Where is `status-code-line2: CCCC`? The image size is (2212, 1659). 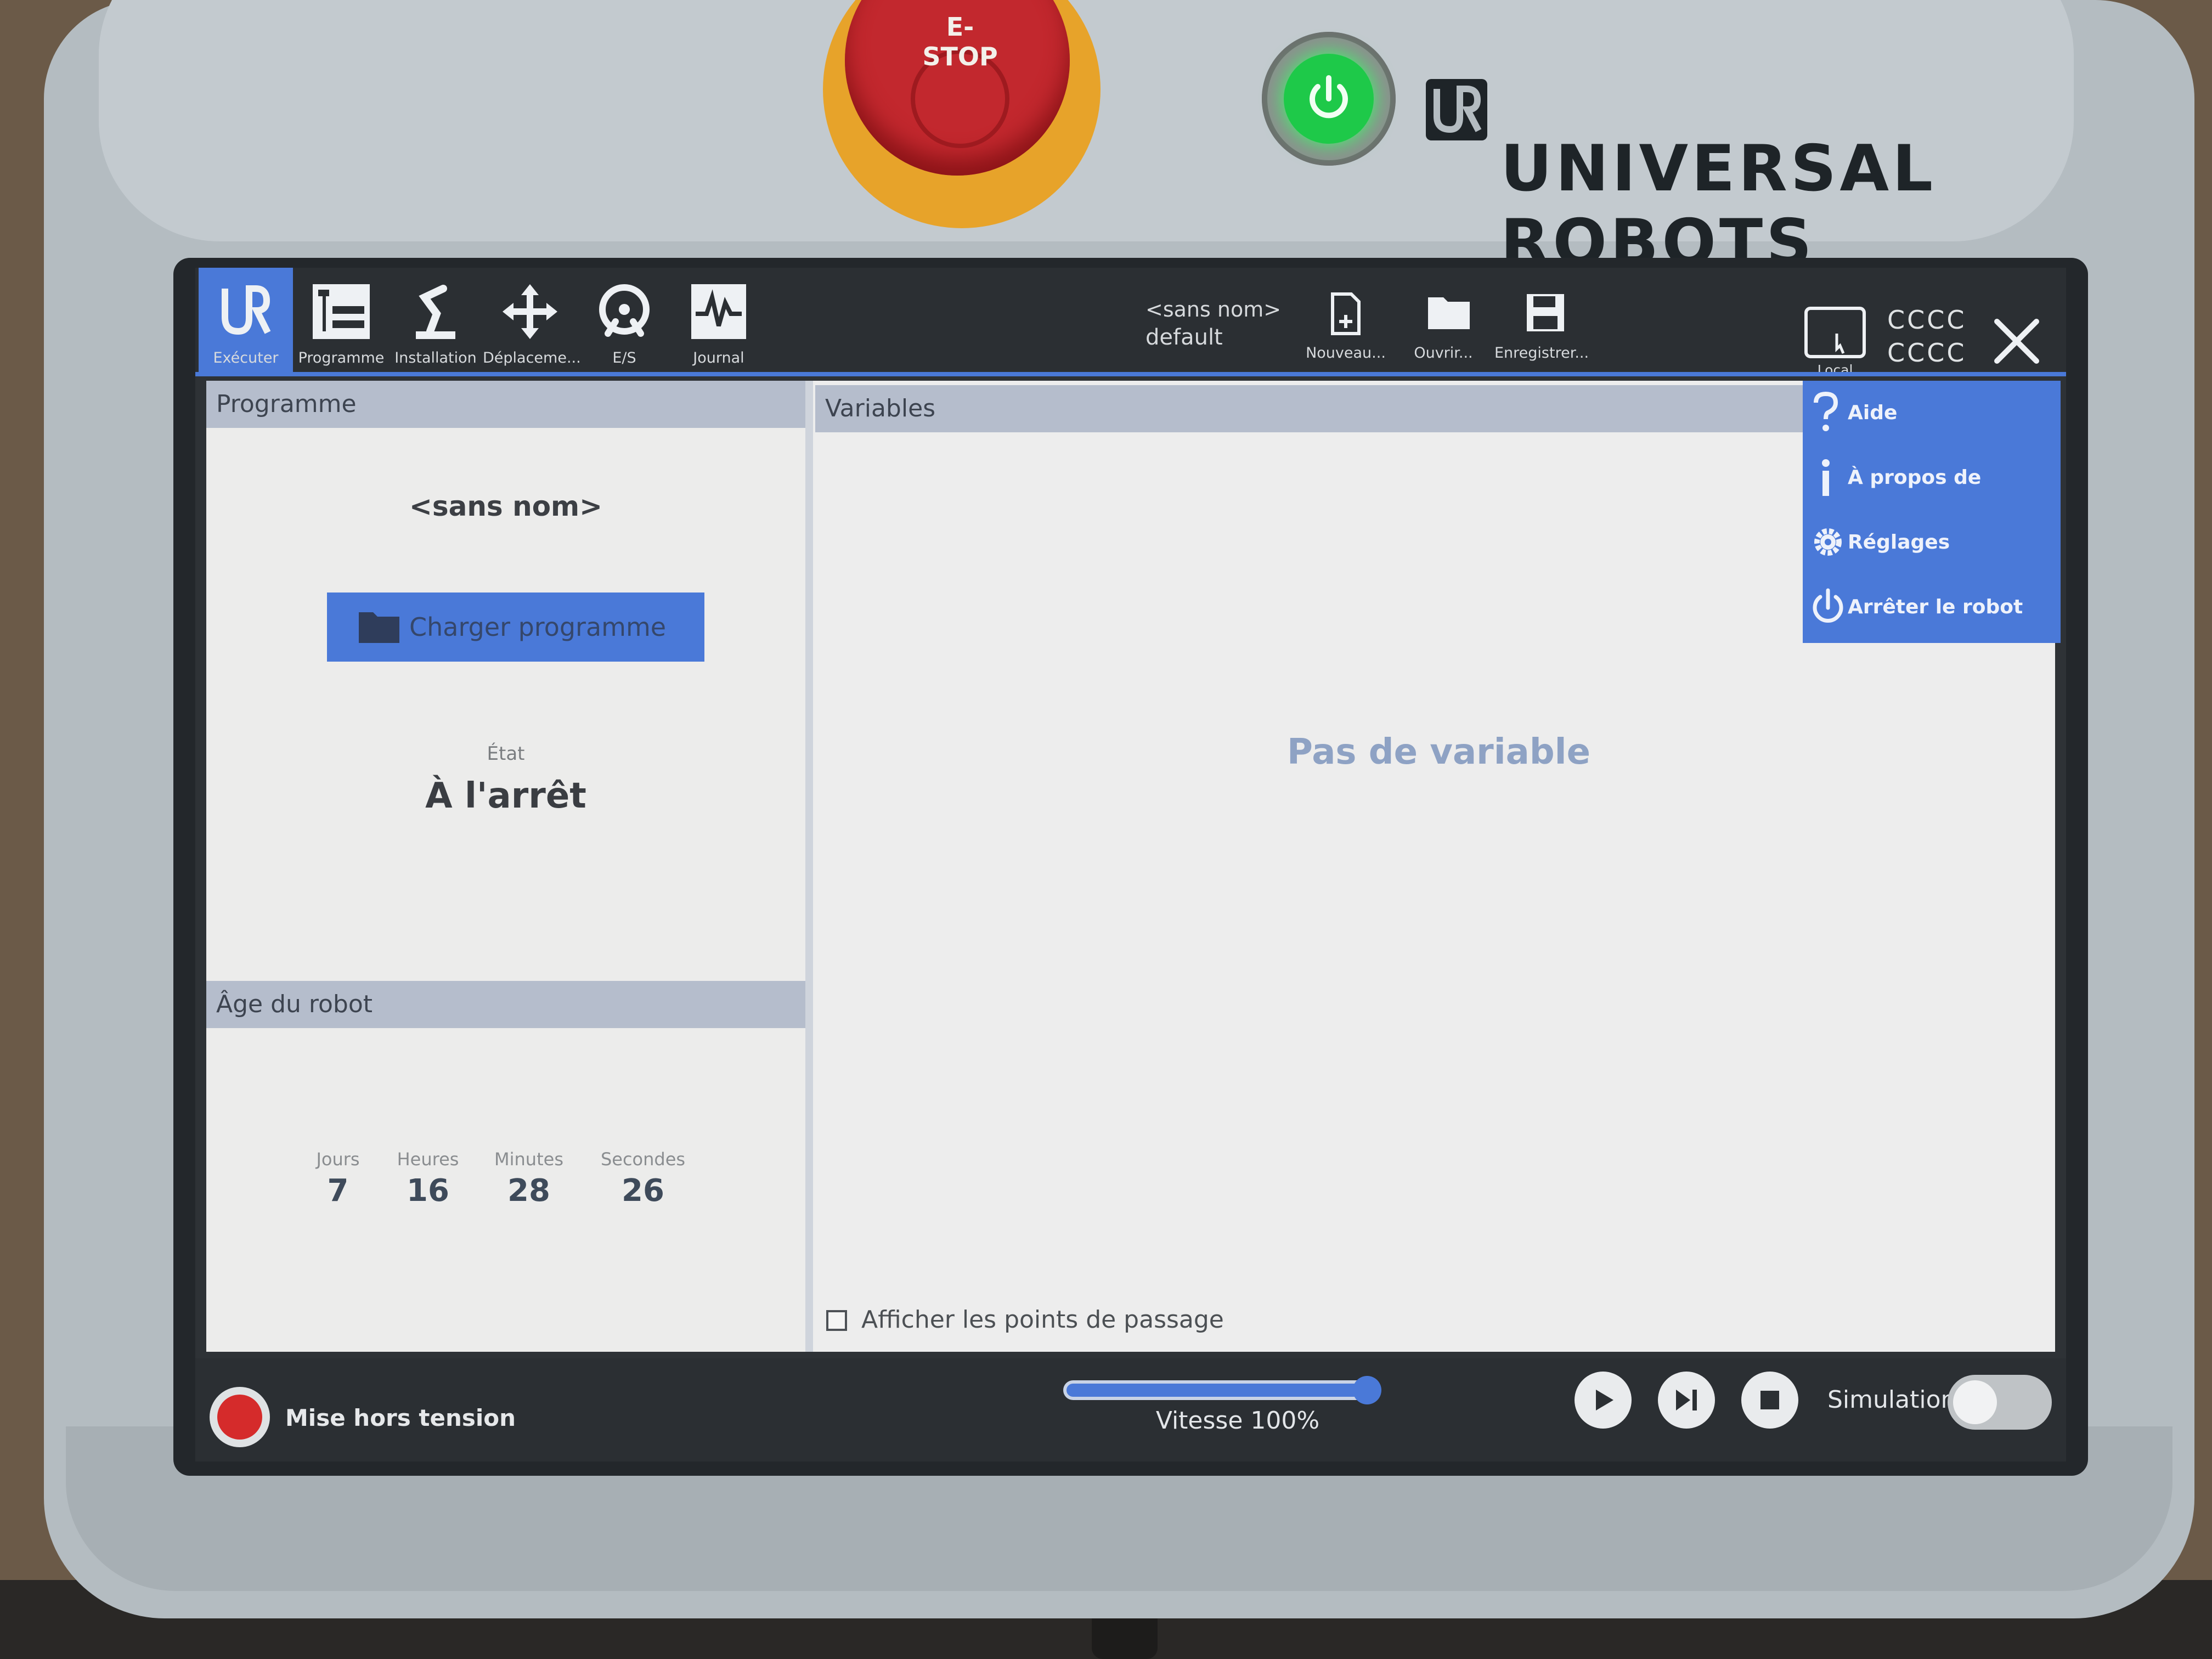
status-code-line2: CCCC is located at coordinates (1927, 353).